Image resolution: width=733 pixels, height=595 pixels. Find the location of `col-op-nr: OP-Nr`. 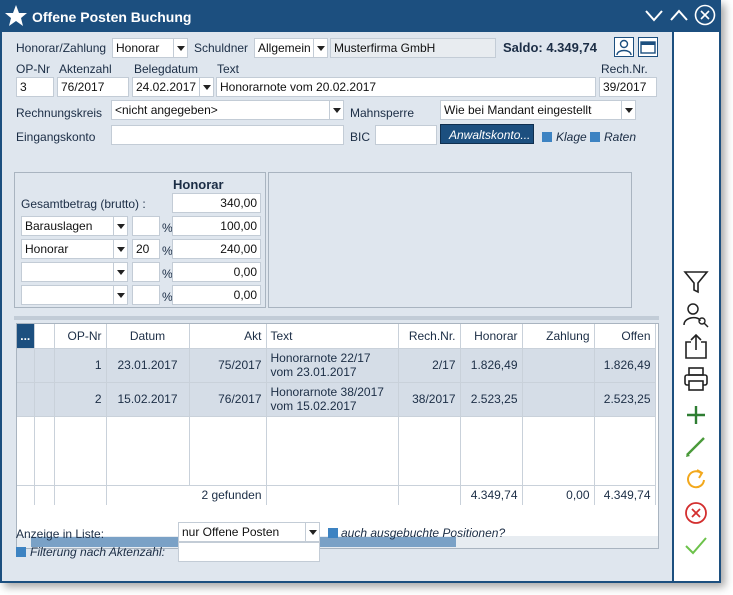

col-op-nr: OP-Nr is located at coordinates (80, 336).